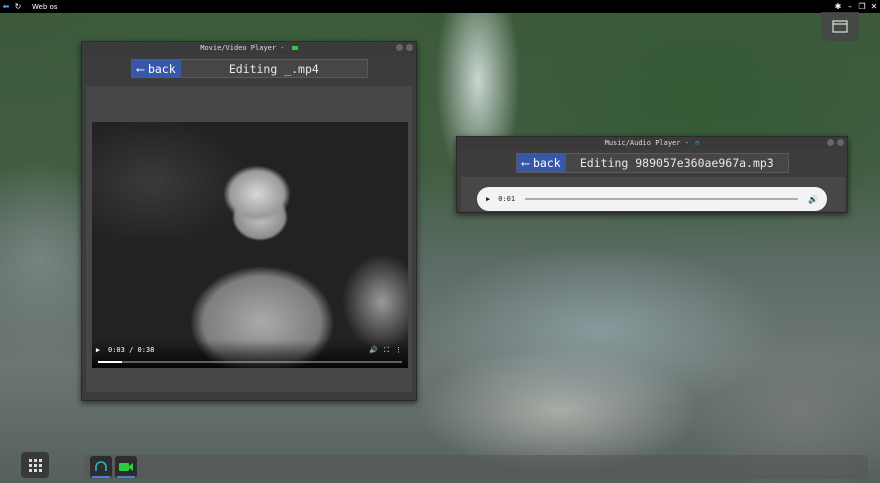  What do you see at coordinates (874, 6) in the screenshot?
I see `close-icon: ✕` at bounding box center [874, 6].